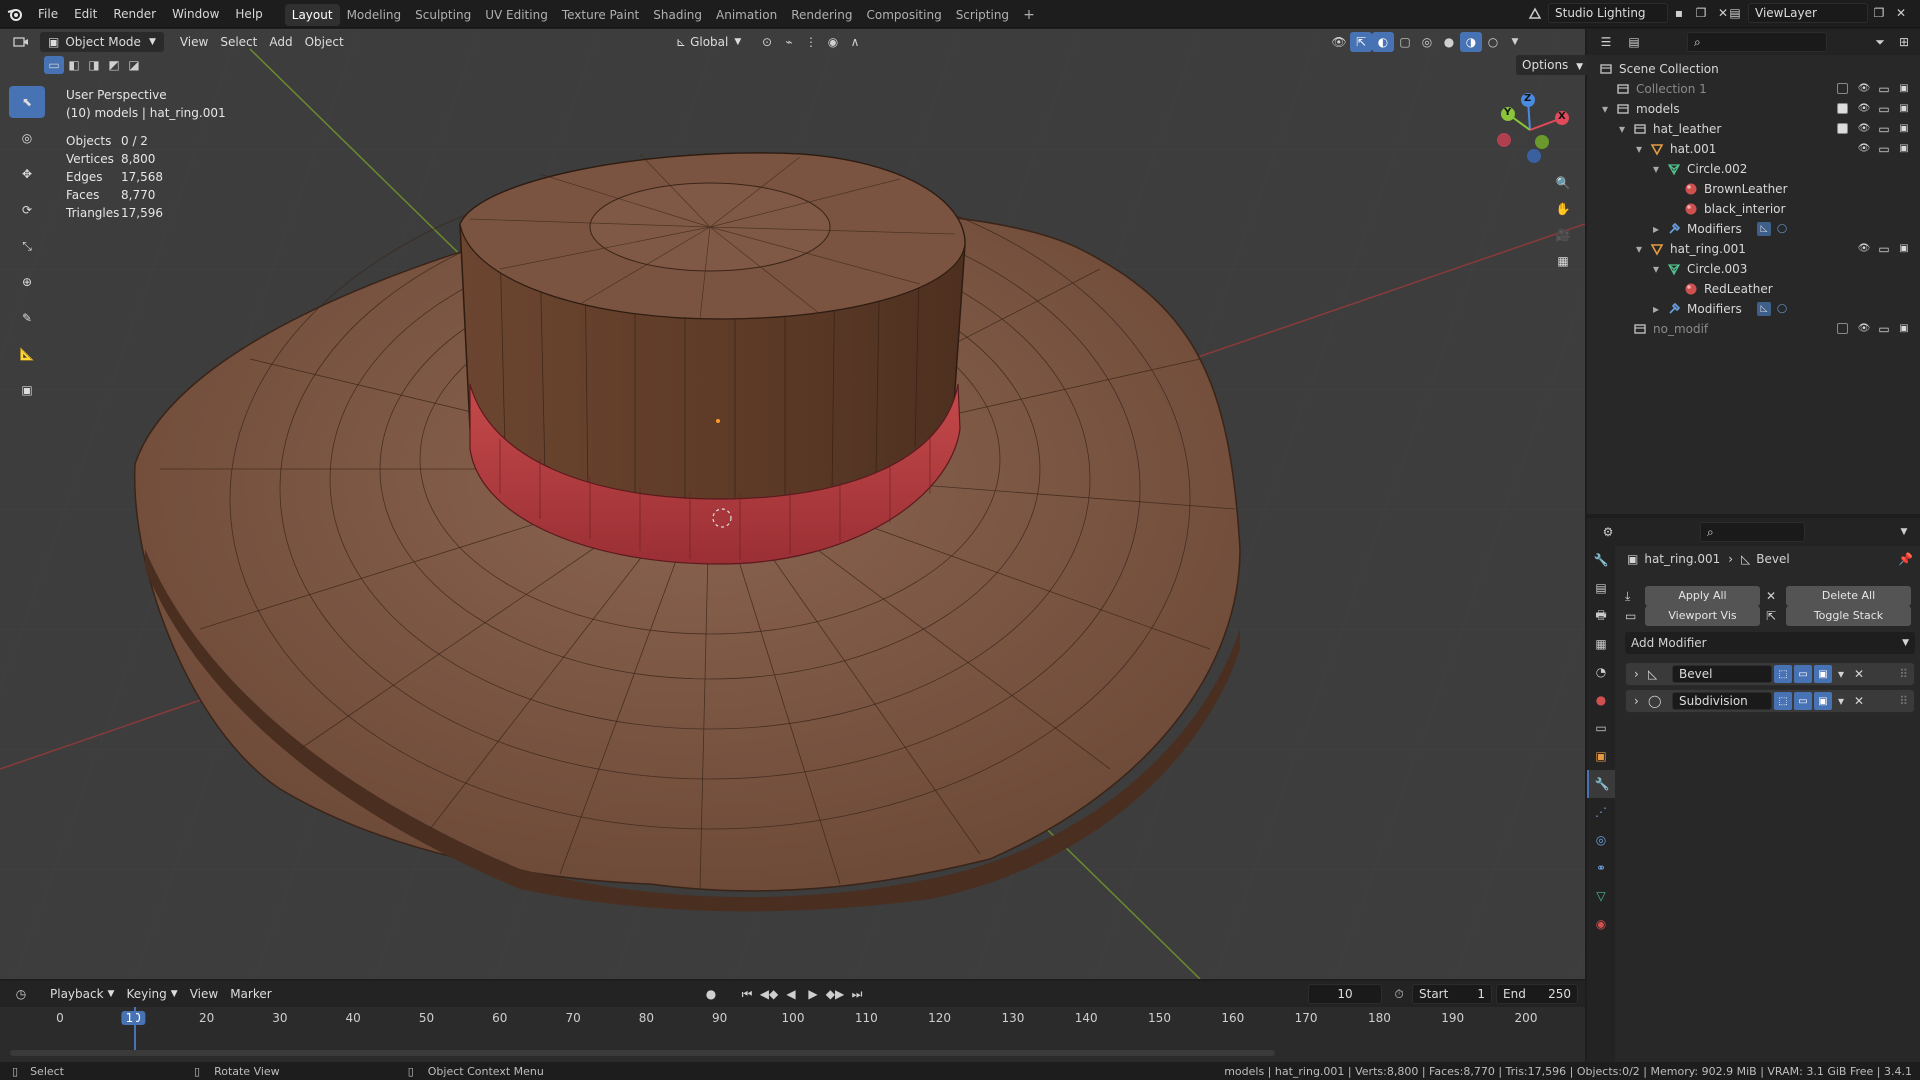 This screenshot has height=1080, width=1920. I want to click on world-tab: ●, so click(1601, 700).